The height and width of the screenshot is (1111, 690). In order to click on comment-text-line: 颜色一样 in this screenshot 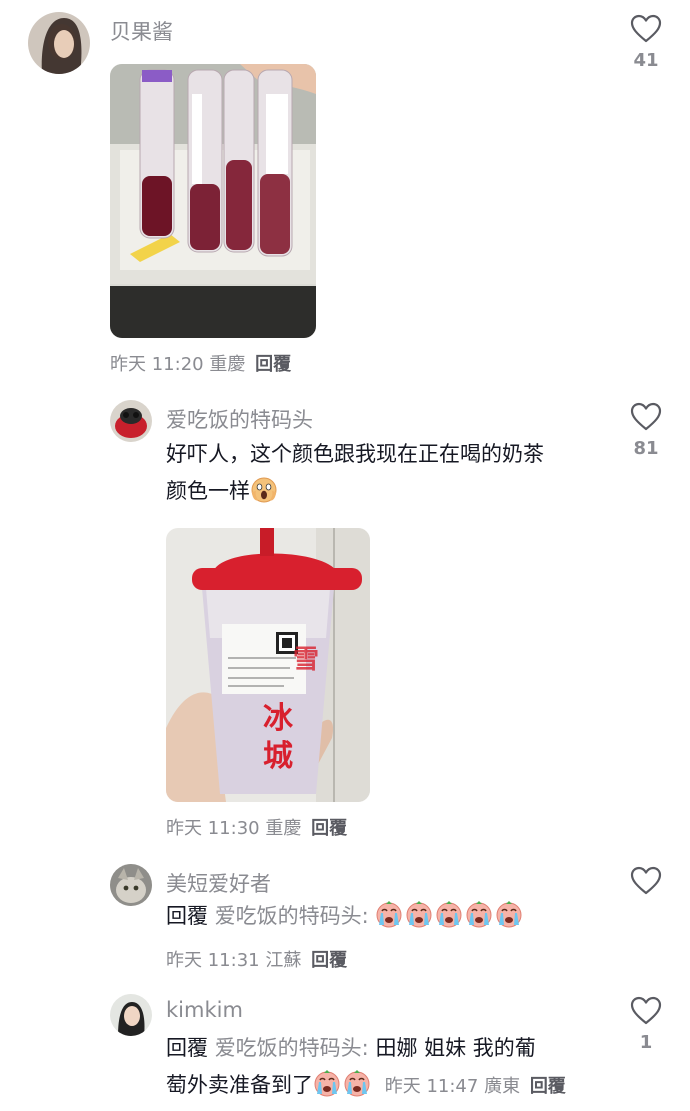, I will do `click(386, 491)`.